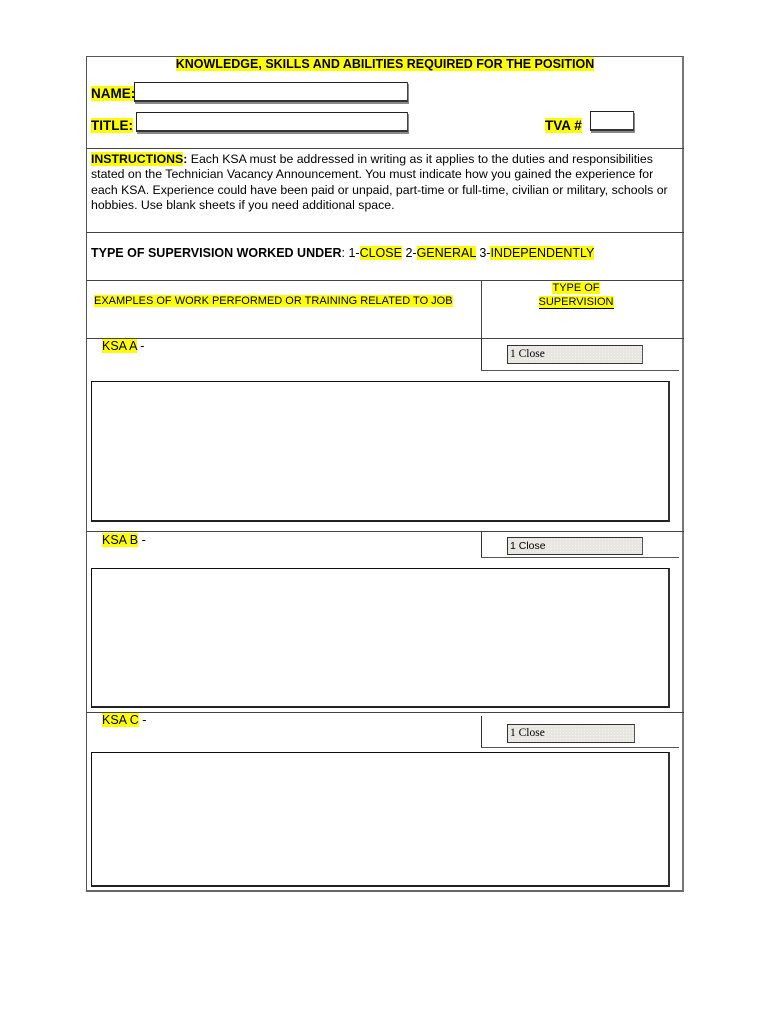 Image resolution: width=770 pixels, height=1024 pixels. I want to click on ksa-c-label: KSA C -, so click(124, 720).